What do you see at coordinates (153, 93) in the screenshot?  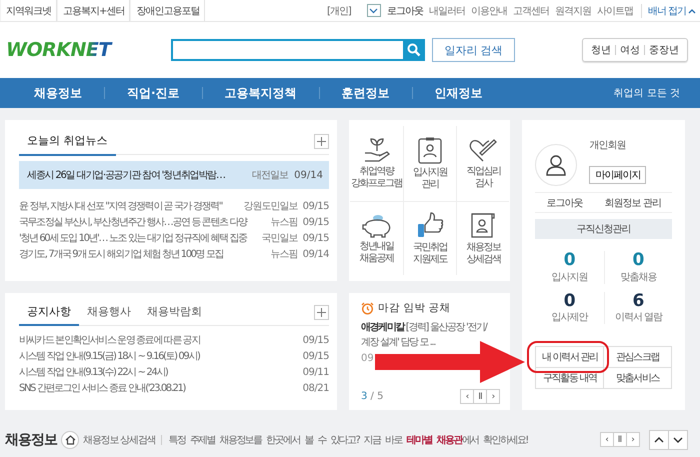 I see `nav-item: 직업·진로` at bounding box center [153, 93].